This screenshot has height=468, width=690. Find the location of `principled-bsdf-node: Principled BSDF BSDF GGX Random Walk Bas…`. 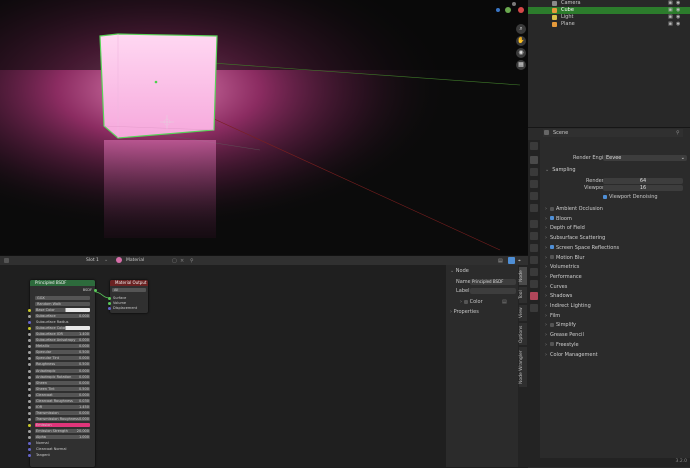

principled-bsdf-node: Principled BSDF BSDF GGX Random Walk Bas… is located at coordinates (62, 373).